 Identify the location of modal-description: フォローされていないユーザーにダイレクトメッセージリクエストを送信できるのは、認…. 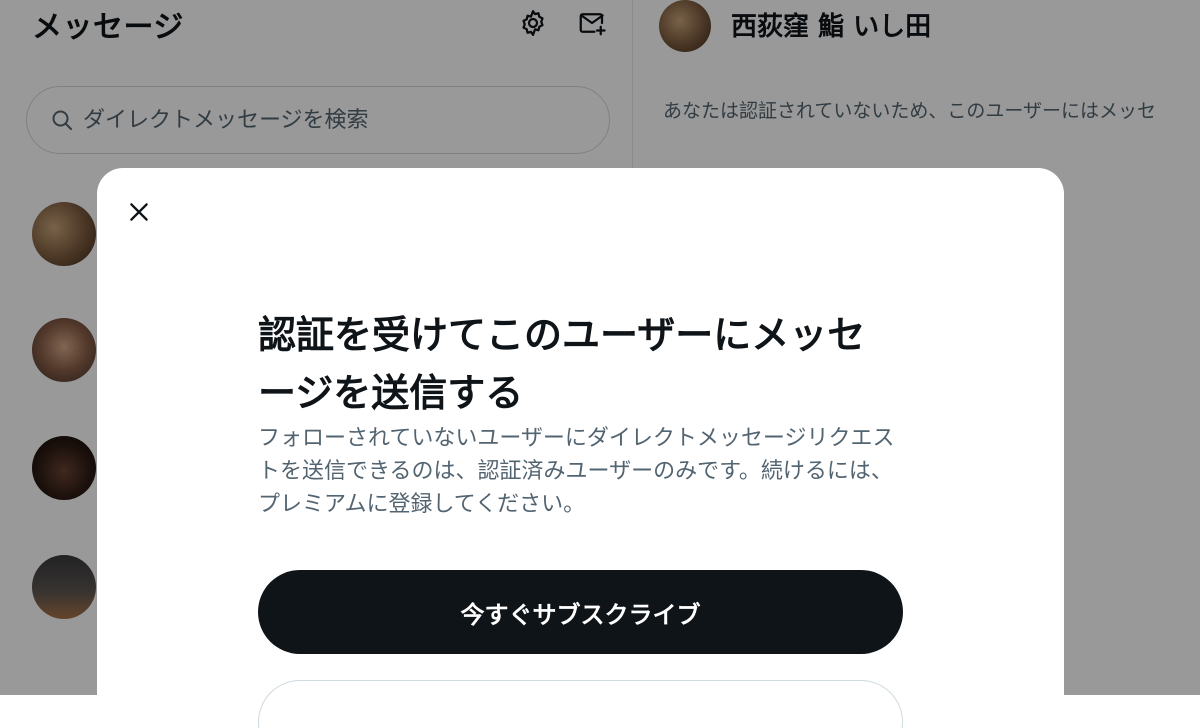
(576, 471).